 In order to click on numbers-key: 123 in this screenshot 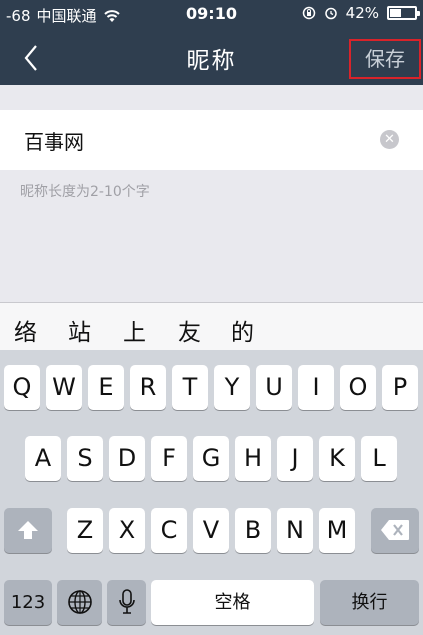, I will do `click(28, 602)`.